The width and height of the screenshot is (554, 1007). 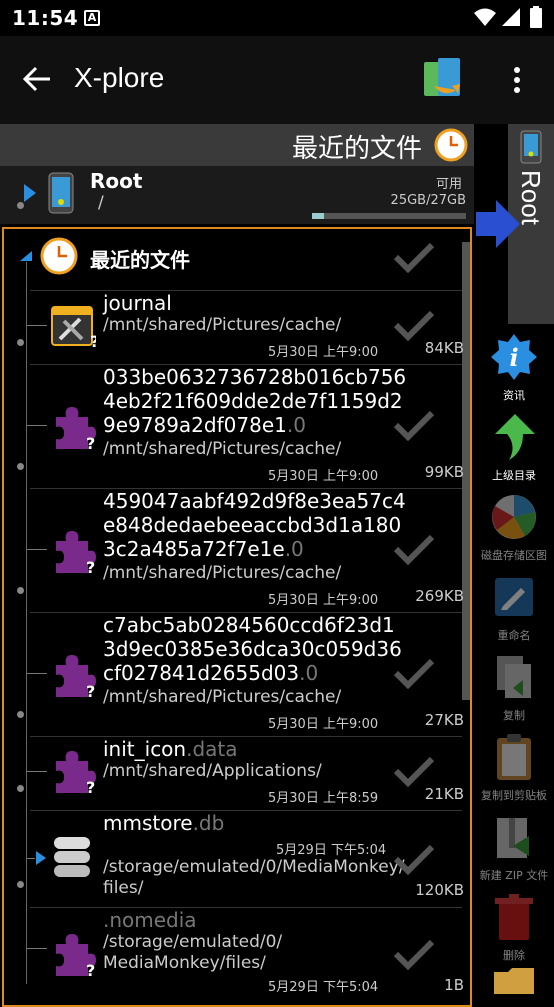 I want to click on pane-switch-arrow-icon, so click(x=498, y=224).